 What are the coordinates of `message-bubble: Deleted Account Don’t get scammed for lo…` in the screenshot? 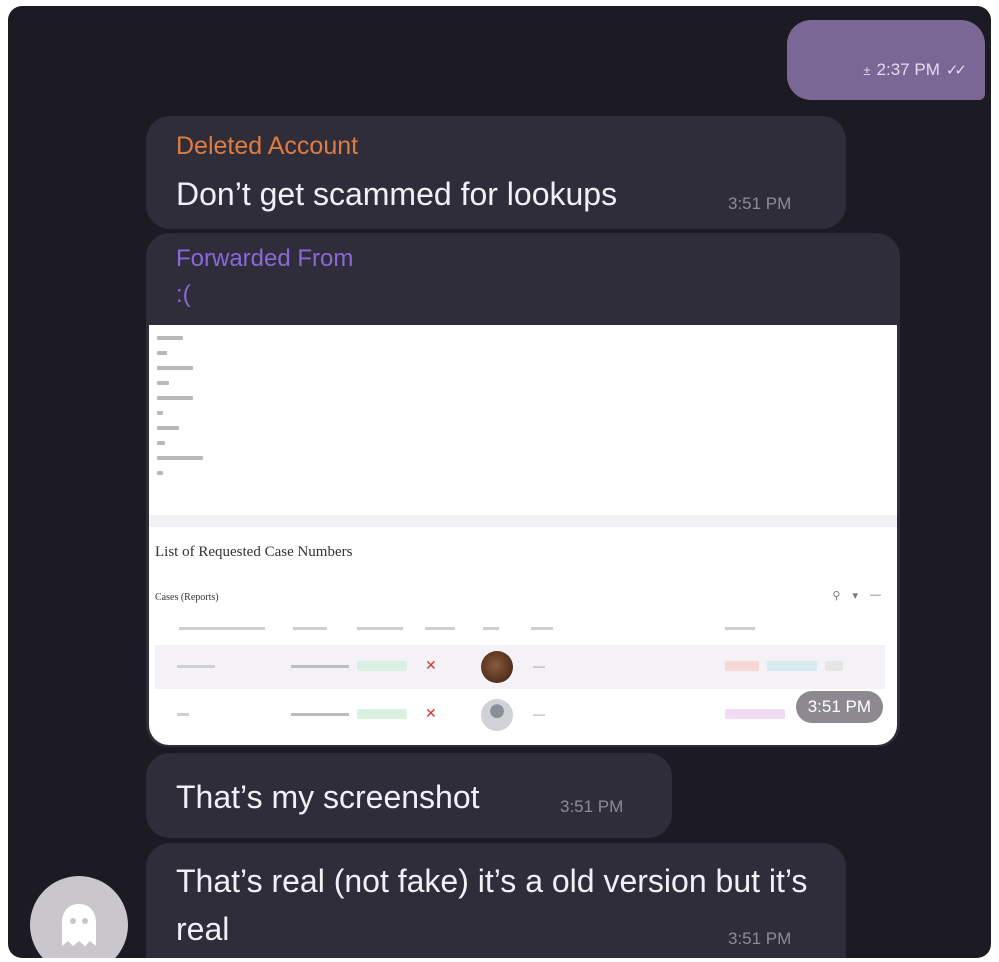 It's located at (496, 172).